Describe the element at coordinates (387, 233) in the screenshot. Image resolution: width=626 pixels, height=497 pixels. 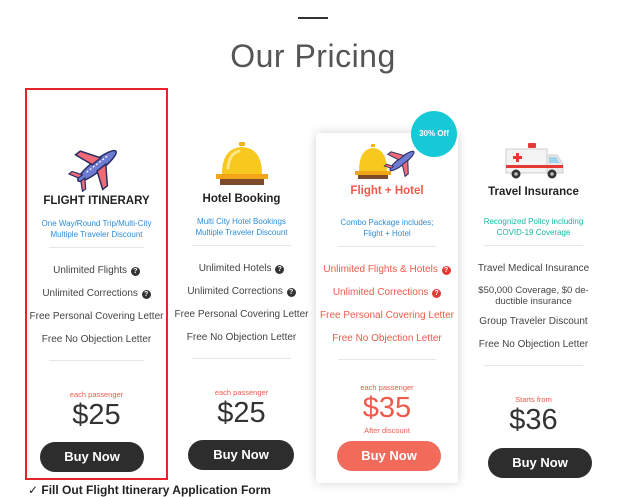
I see `card-subtitle-line-2: Flight + Hotel` at that location.